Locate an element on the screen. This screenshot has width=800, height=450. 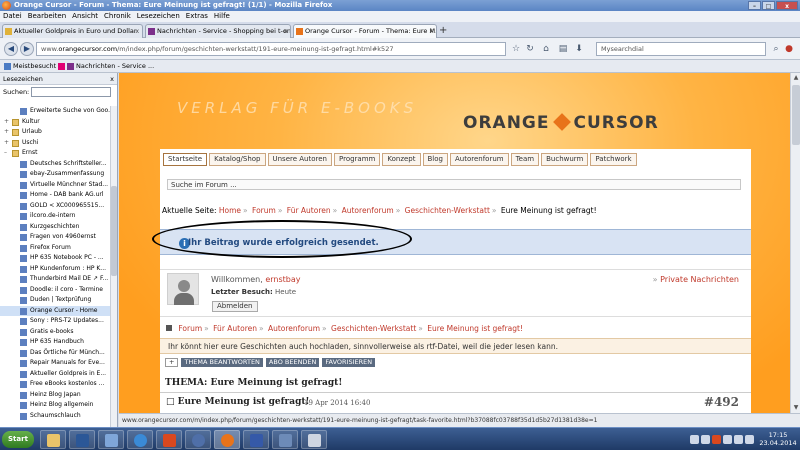
breadcrumb-autorenforum: Autorenforum is located at coordinates (368, 210).